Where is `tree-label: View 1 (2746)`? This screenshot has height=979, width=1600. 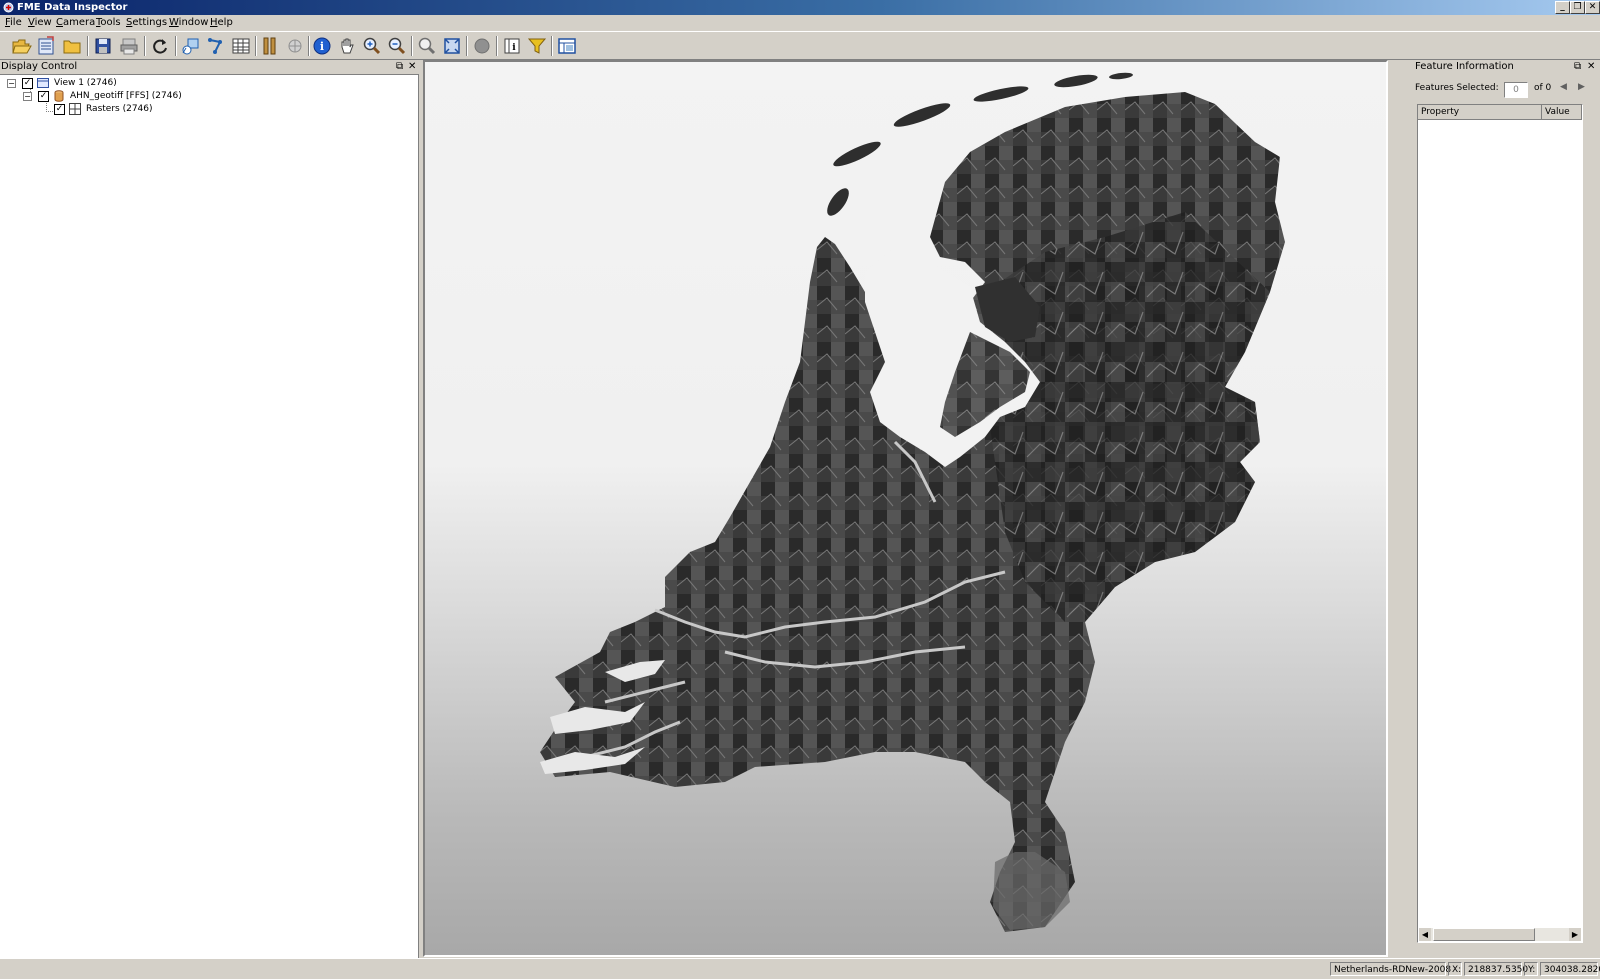 tree-label: View 1 (2746) is located at coordinates (85, 83).